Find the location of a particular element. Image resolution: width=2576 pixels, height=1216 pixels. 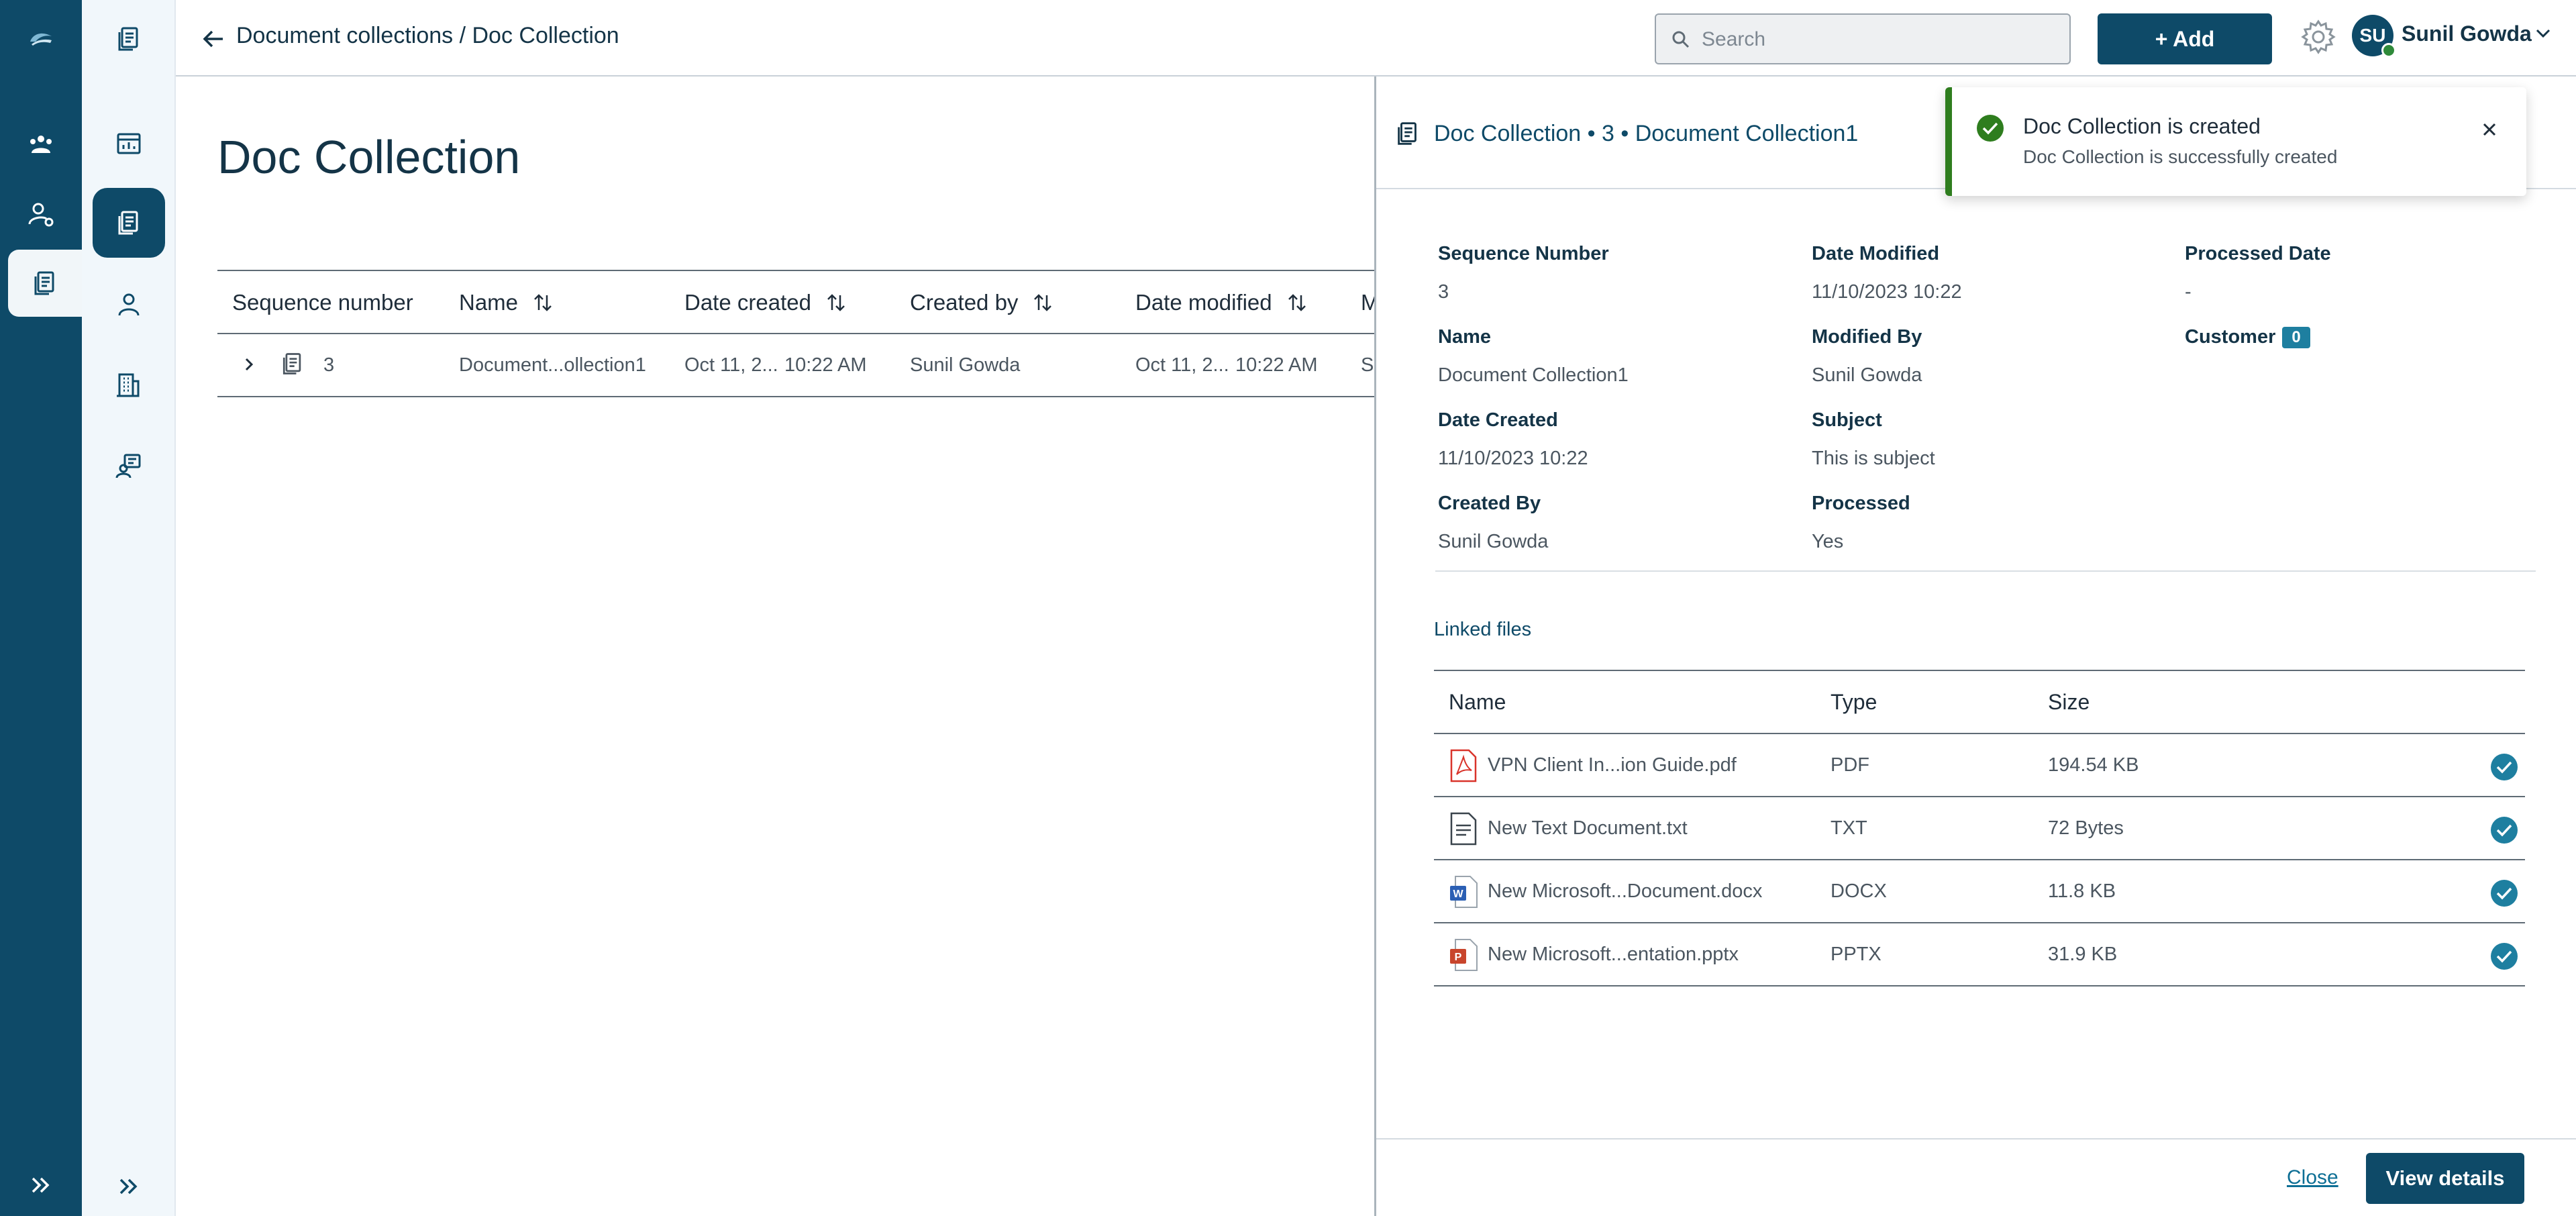

dashboard-icon is located at coordinates (129, 143).